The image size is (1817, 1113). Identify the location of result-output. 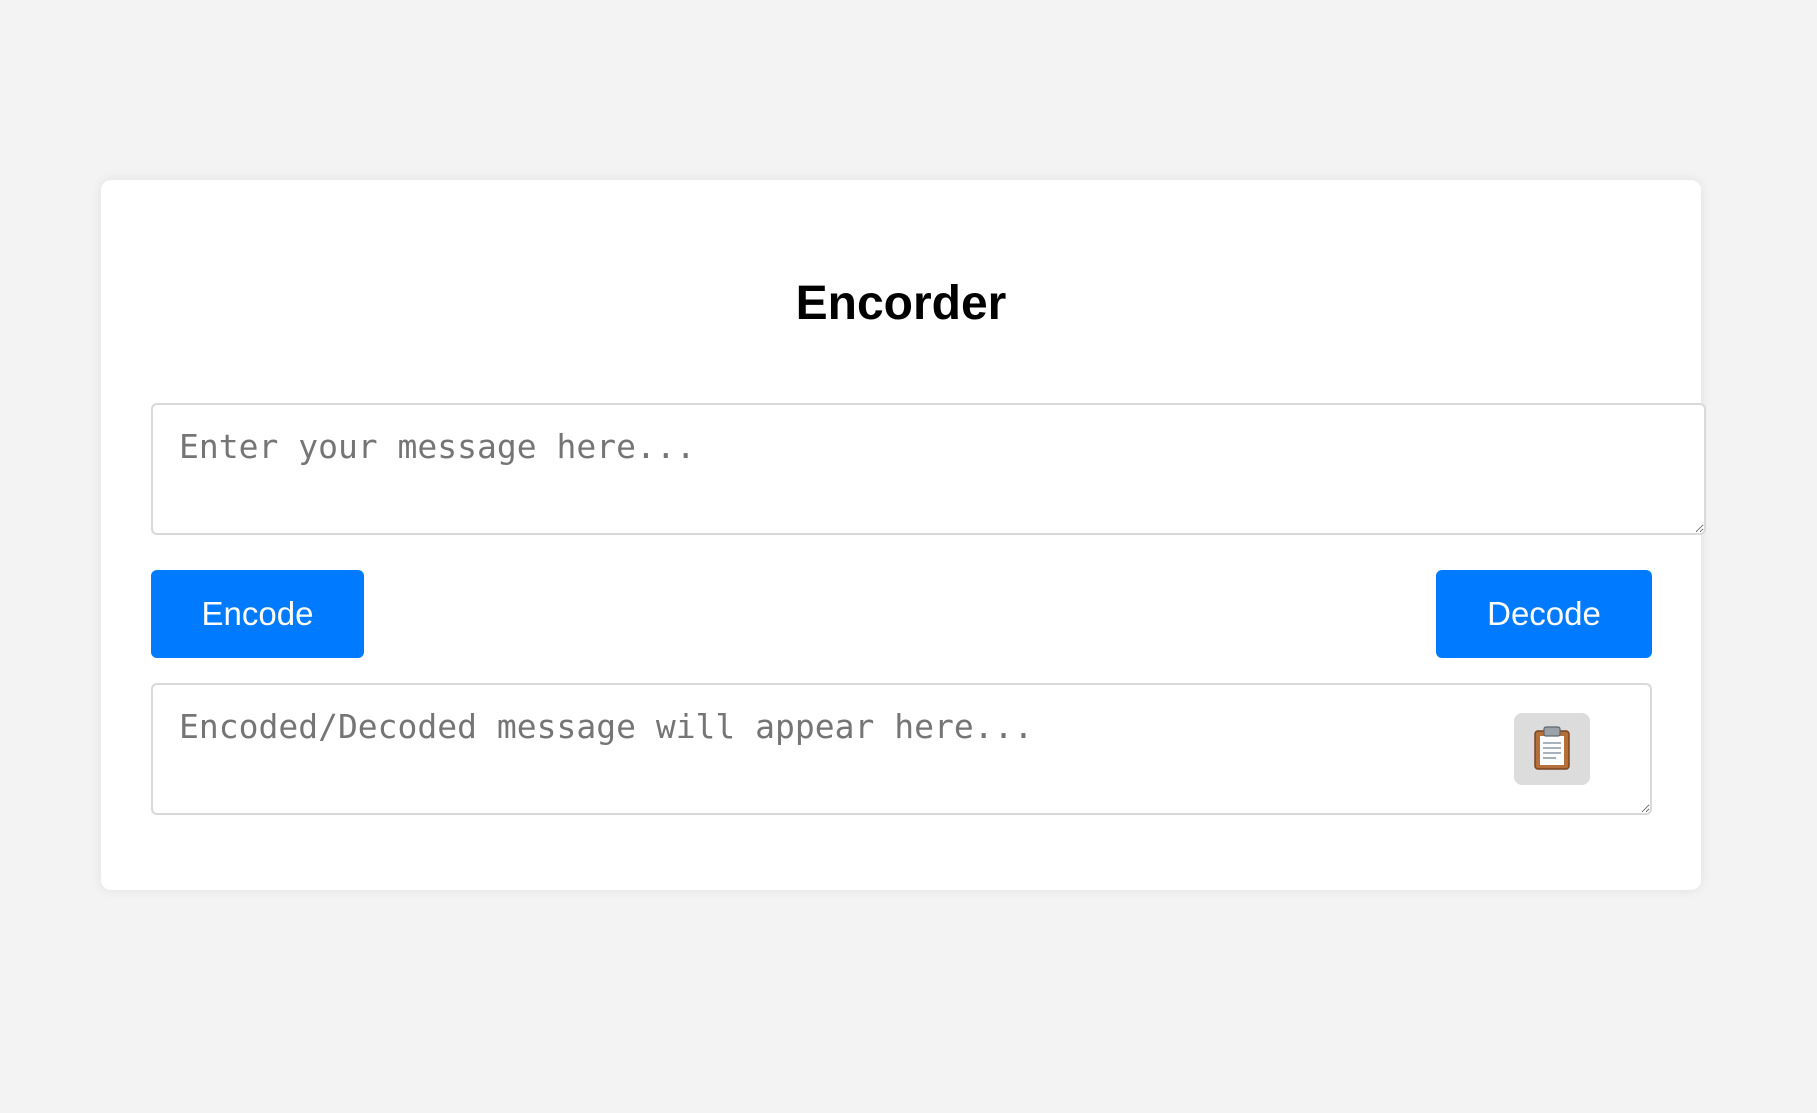
(901, 749).